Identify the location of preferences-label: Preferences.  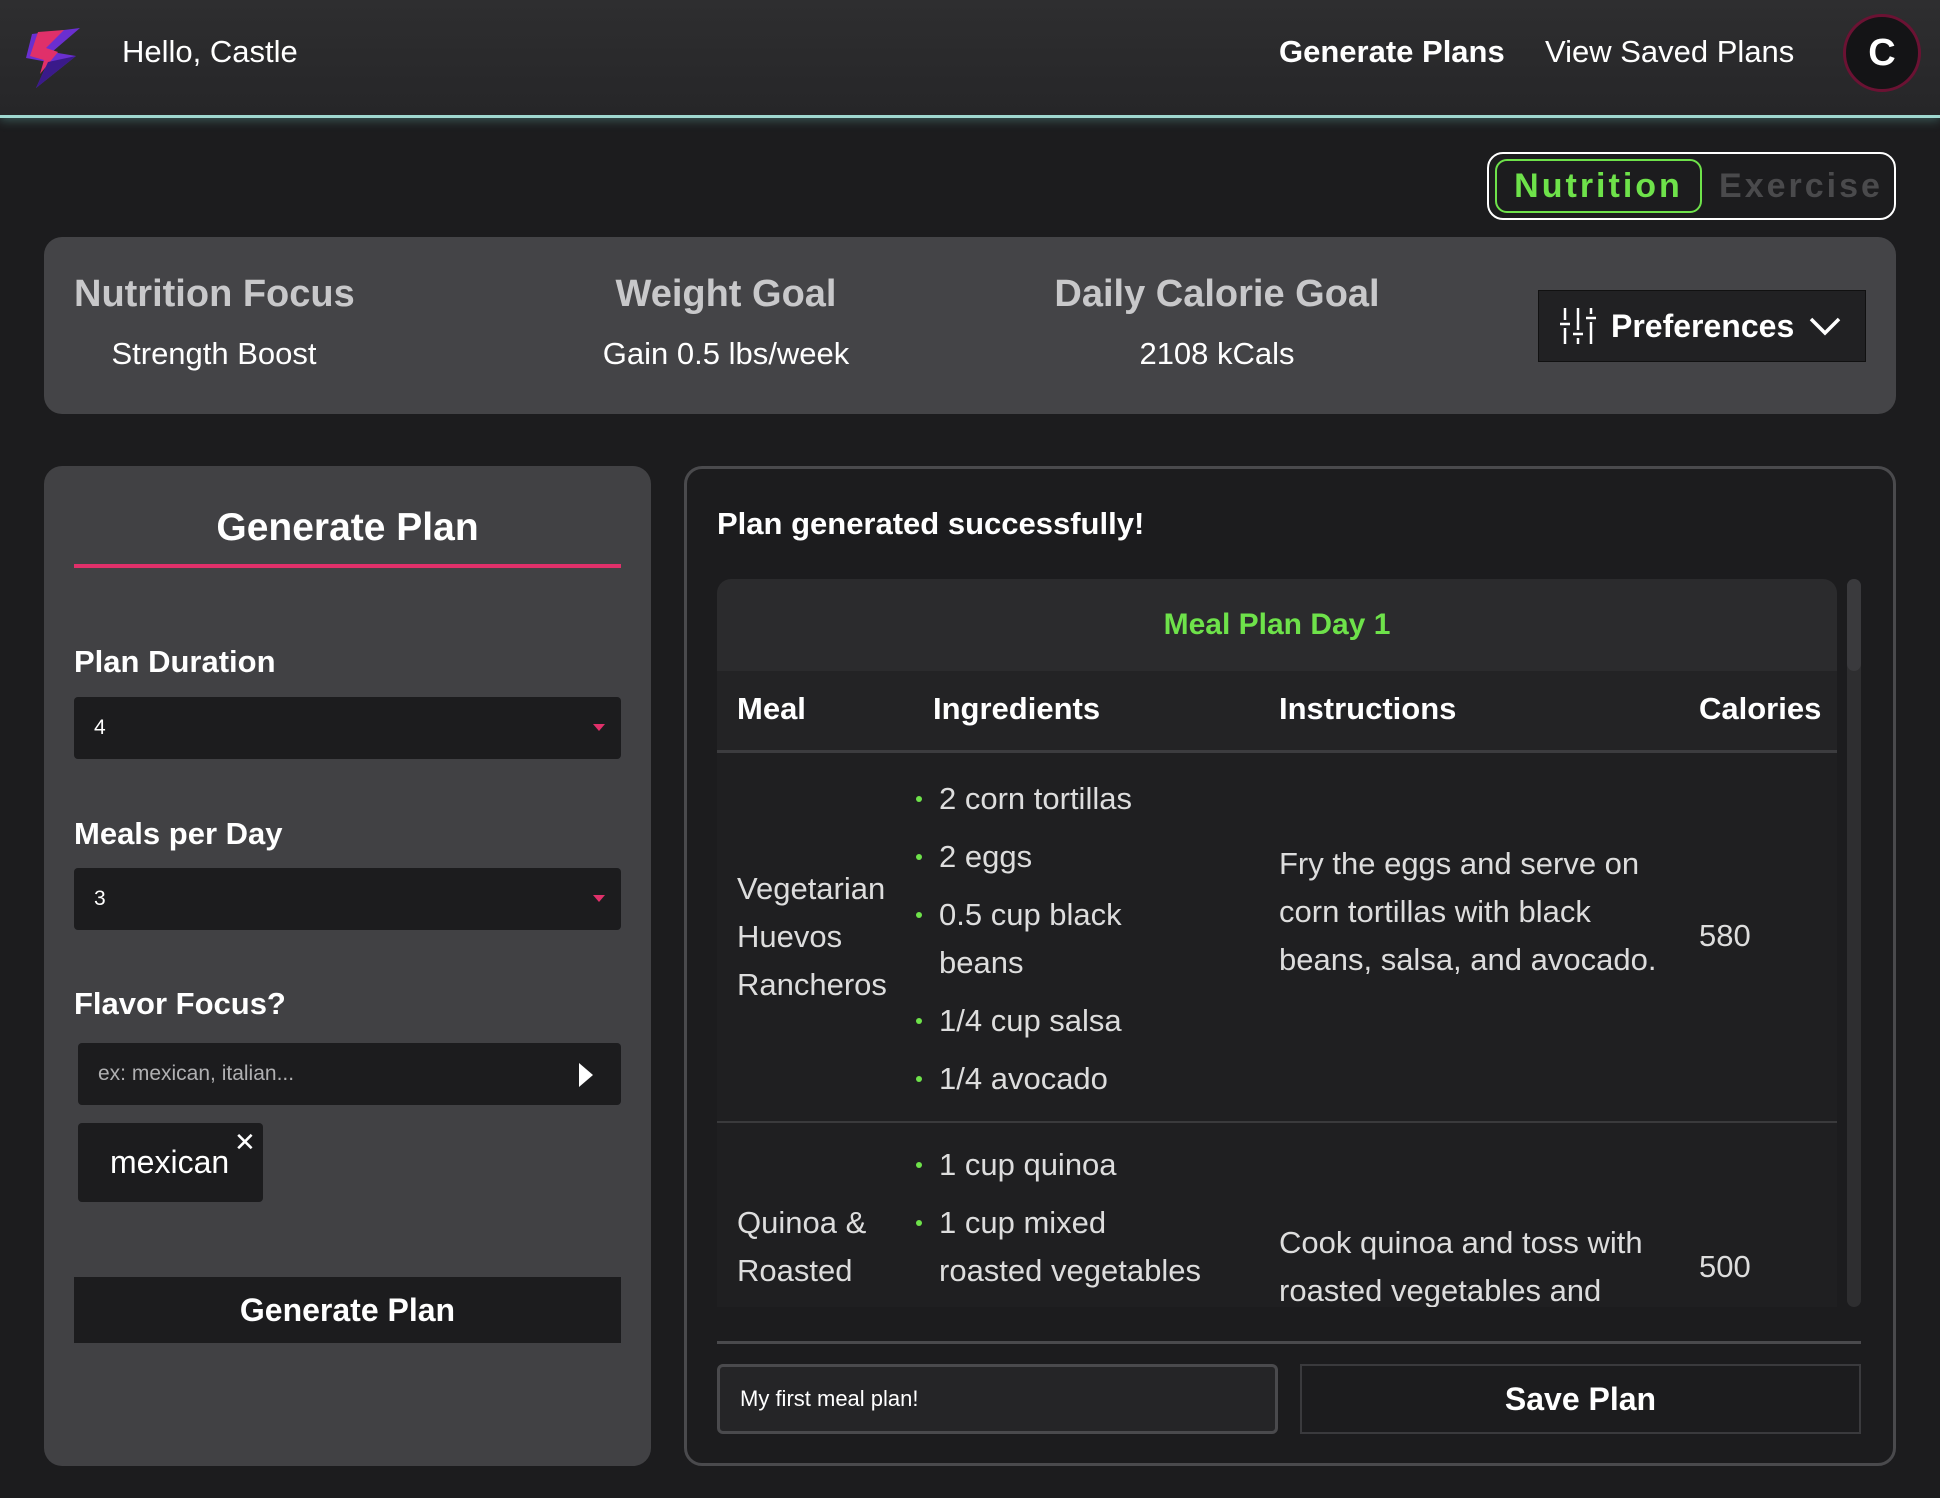
(1703, 325).